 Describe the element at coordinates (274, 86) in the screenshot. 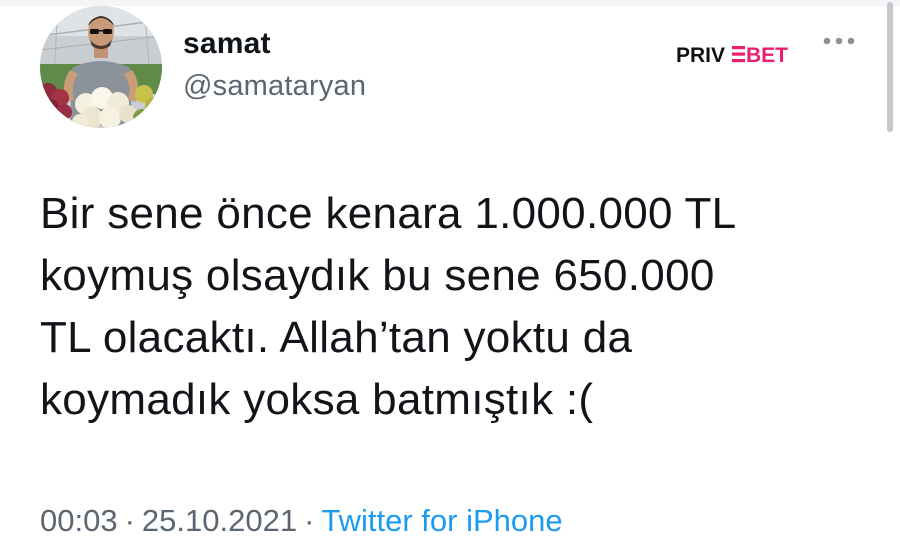

I see `author-handle: @samataryan` at that location.